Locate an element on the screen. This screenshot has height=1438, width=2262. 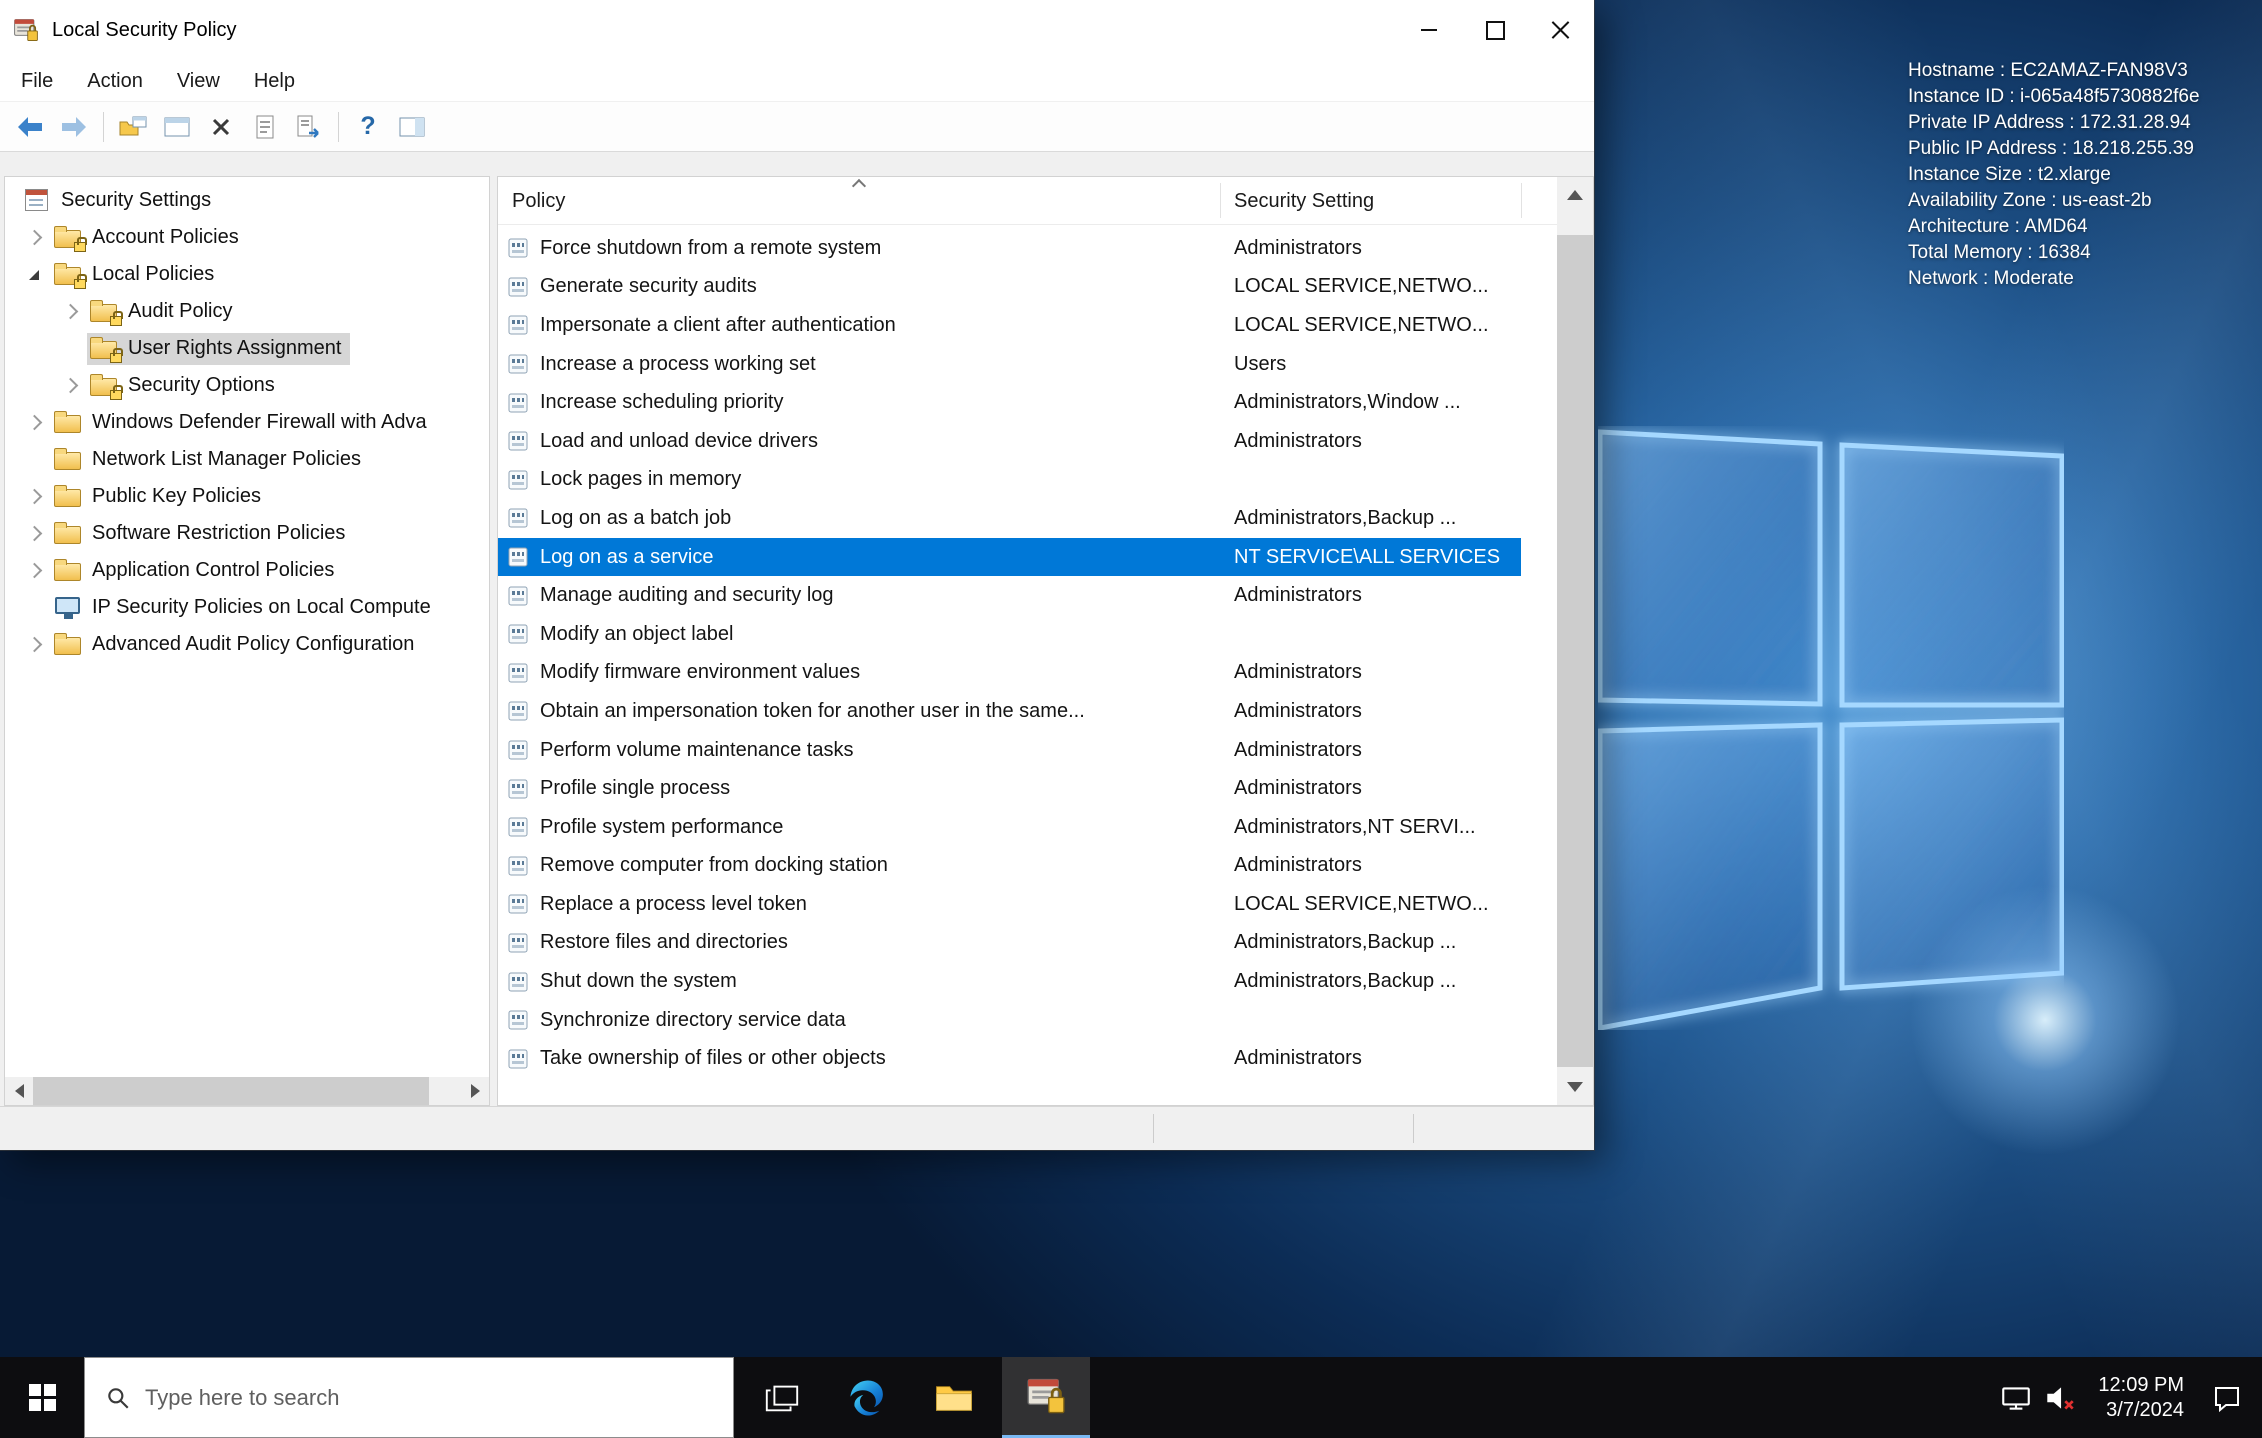
back-button is located at coordinates (30, 127).